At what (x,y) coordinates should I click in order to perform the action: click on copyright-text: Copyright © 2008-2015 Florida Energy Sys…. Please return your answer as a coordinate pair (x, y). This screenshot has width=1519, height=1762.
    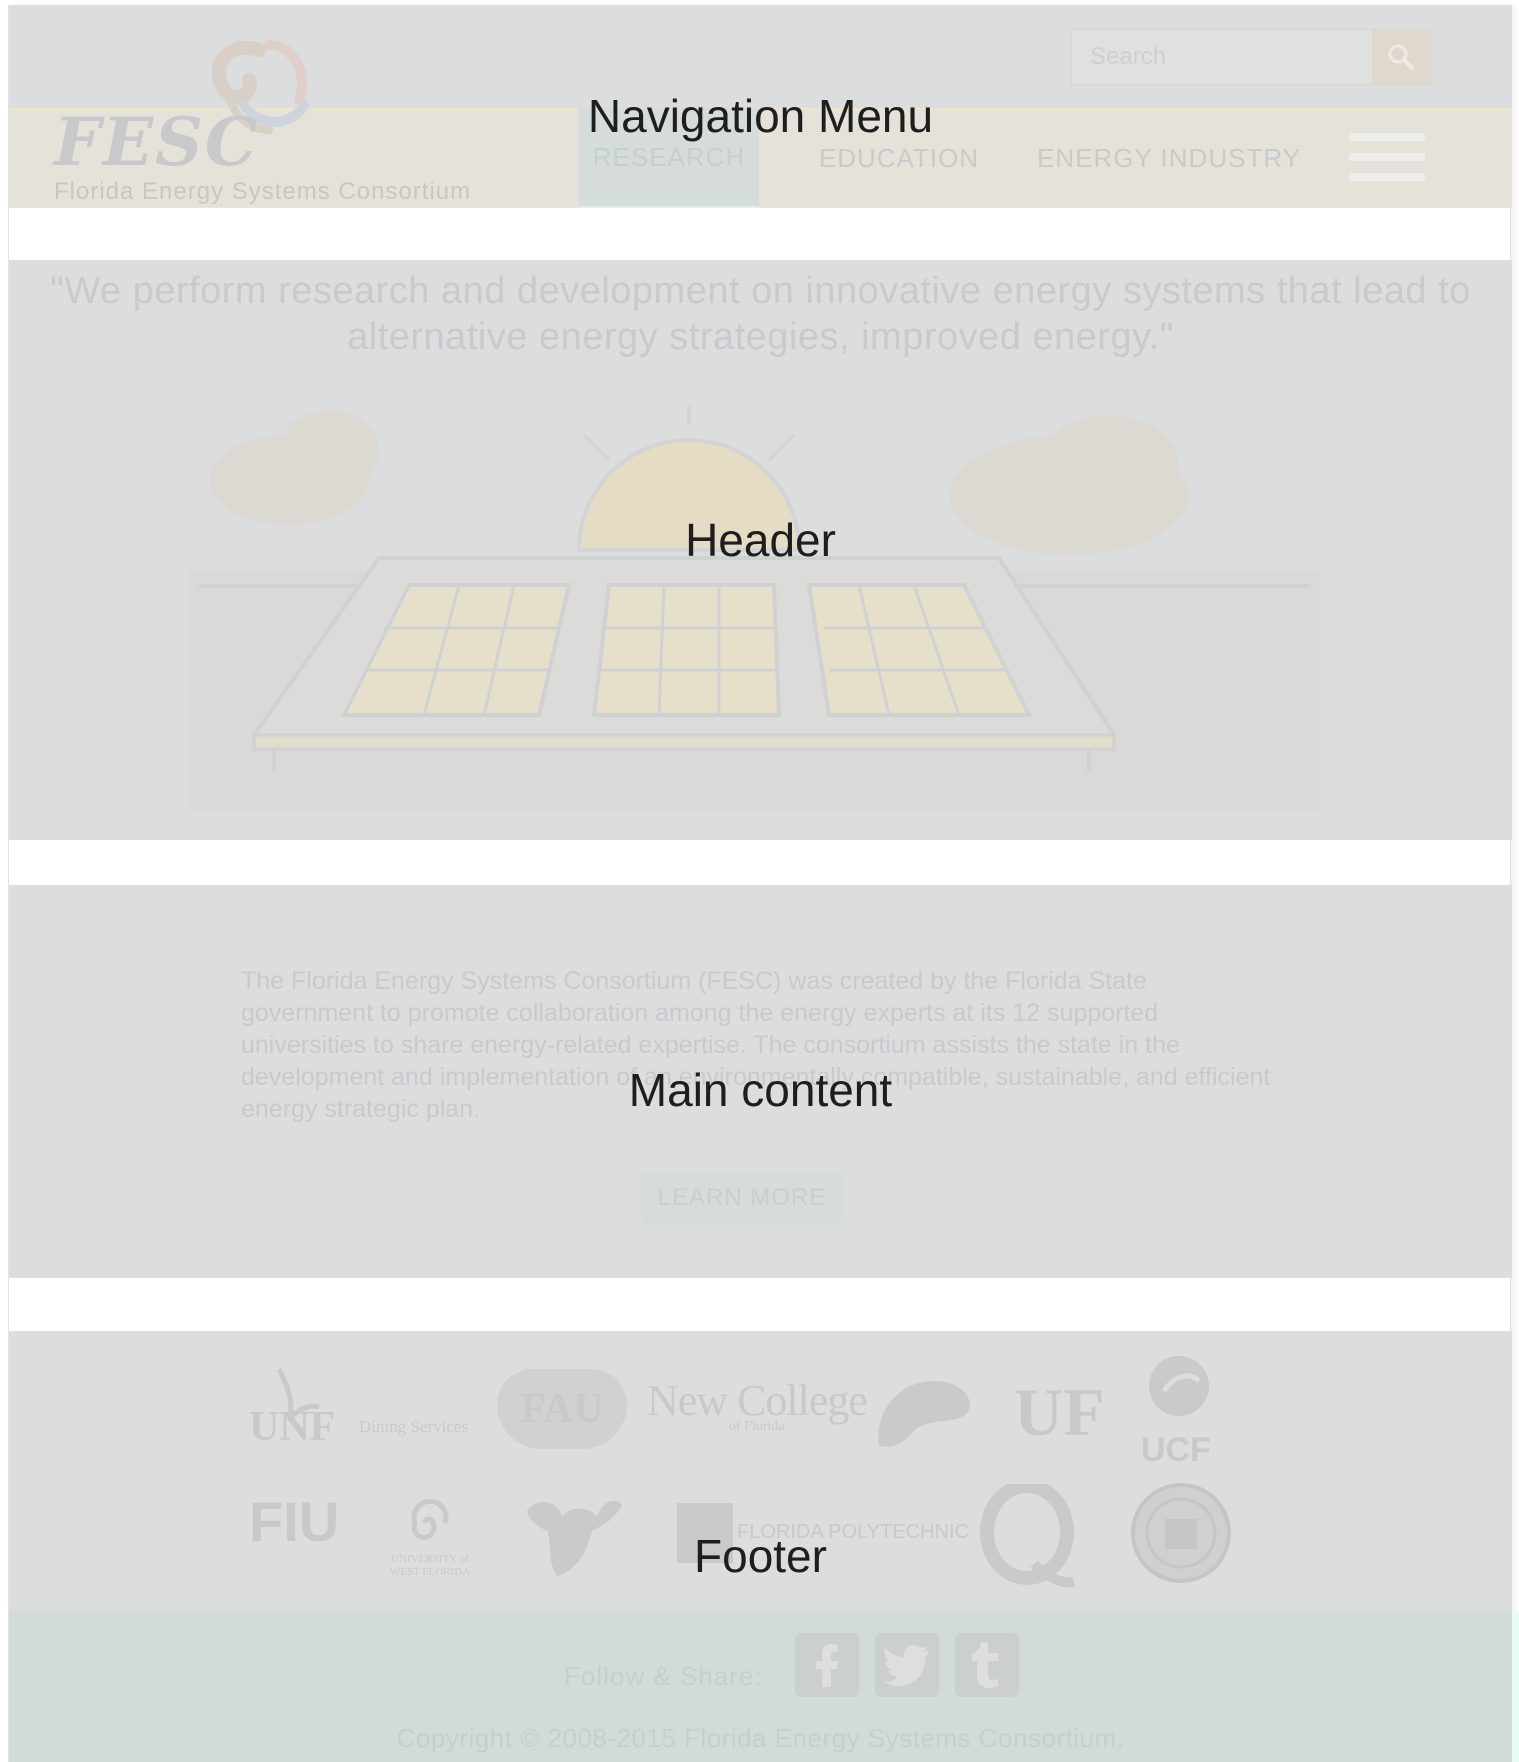
    Looking at the image, I should click on (760, 1738).